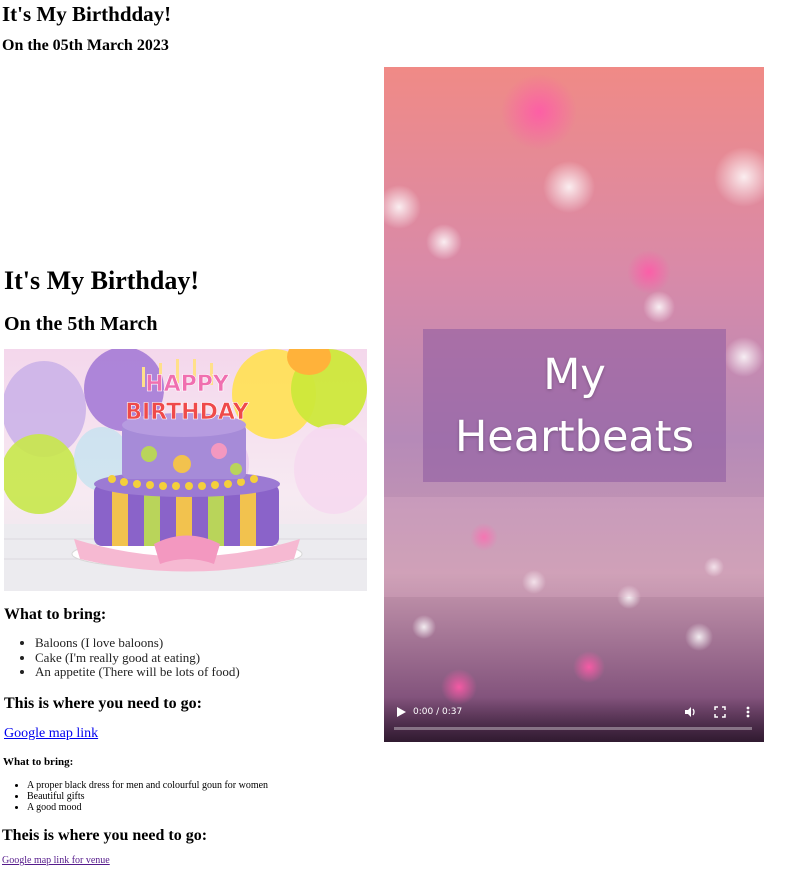  What do you see at coordinates (51, 734) in the screenshot?
I see `map-link: Google map link` at bounding box center [51, 734].